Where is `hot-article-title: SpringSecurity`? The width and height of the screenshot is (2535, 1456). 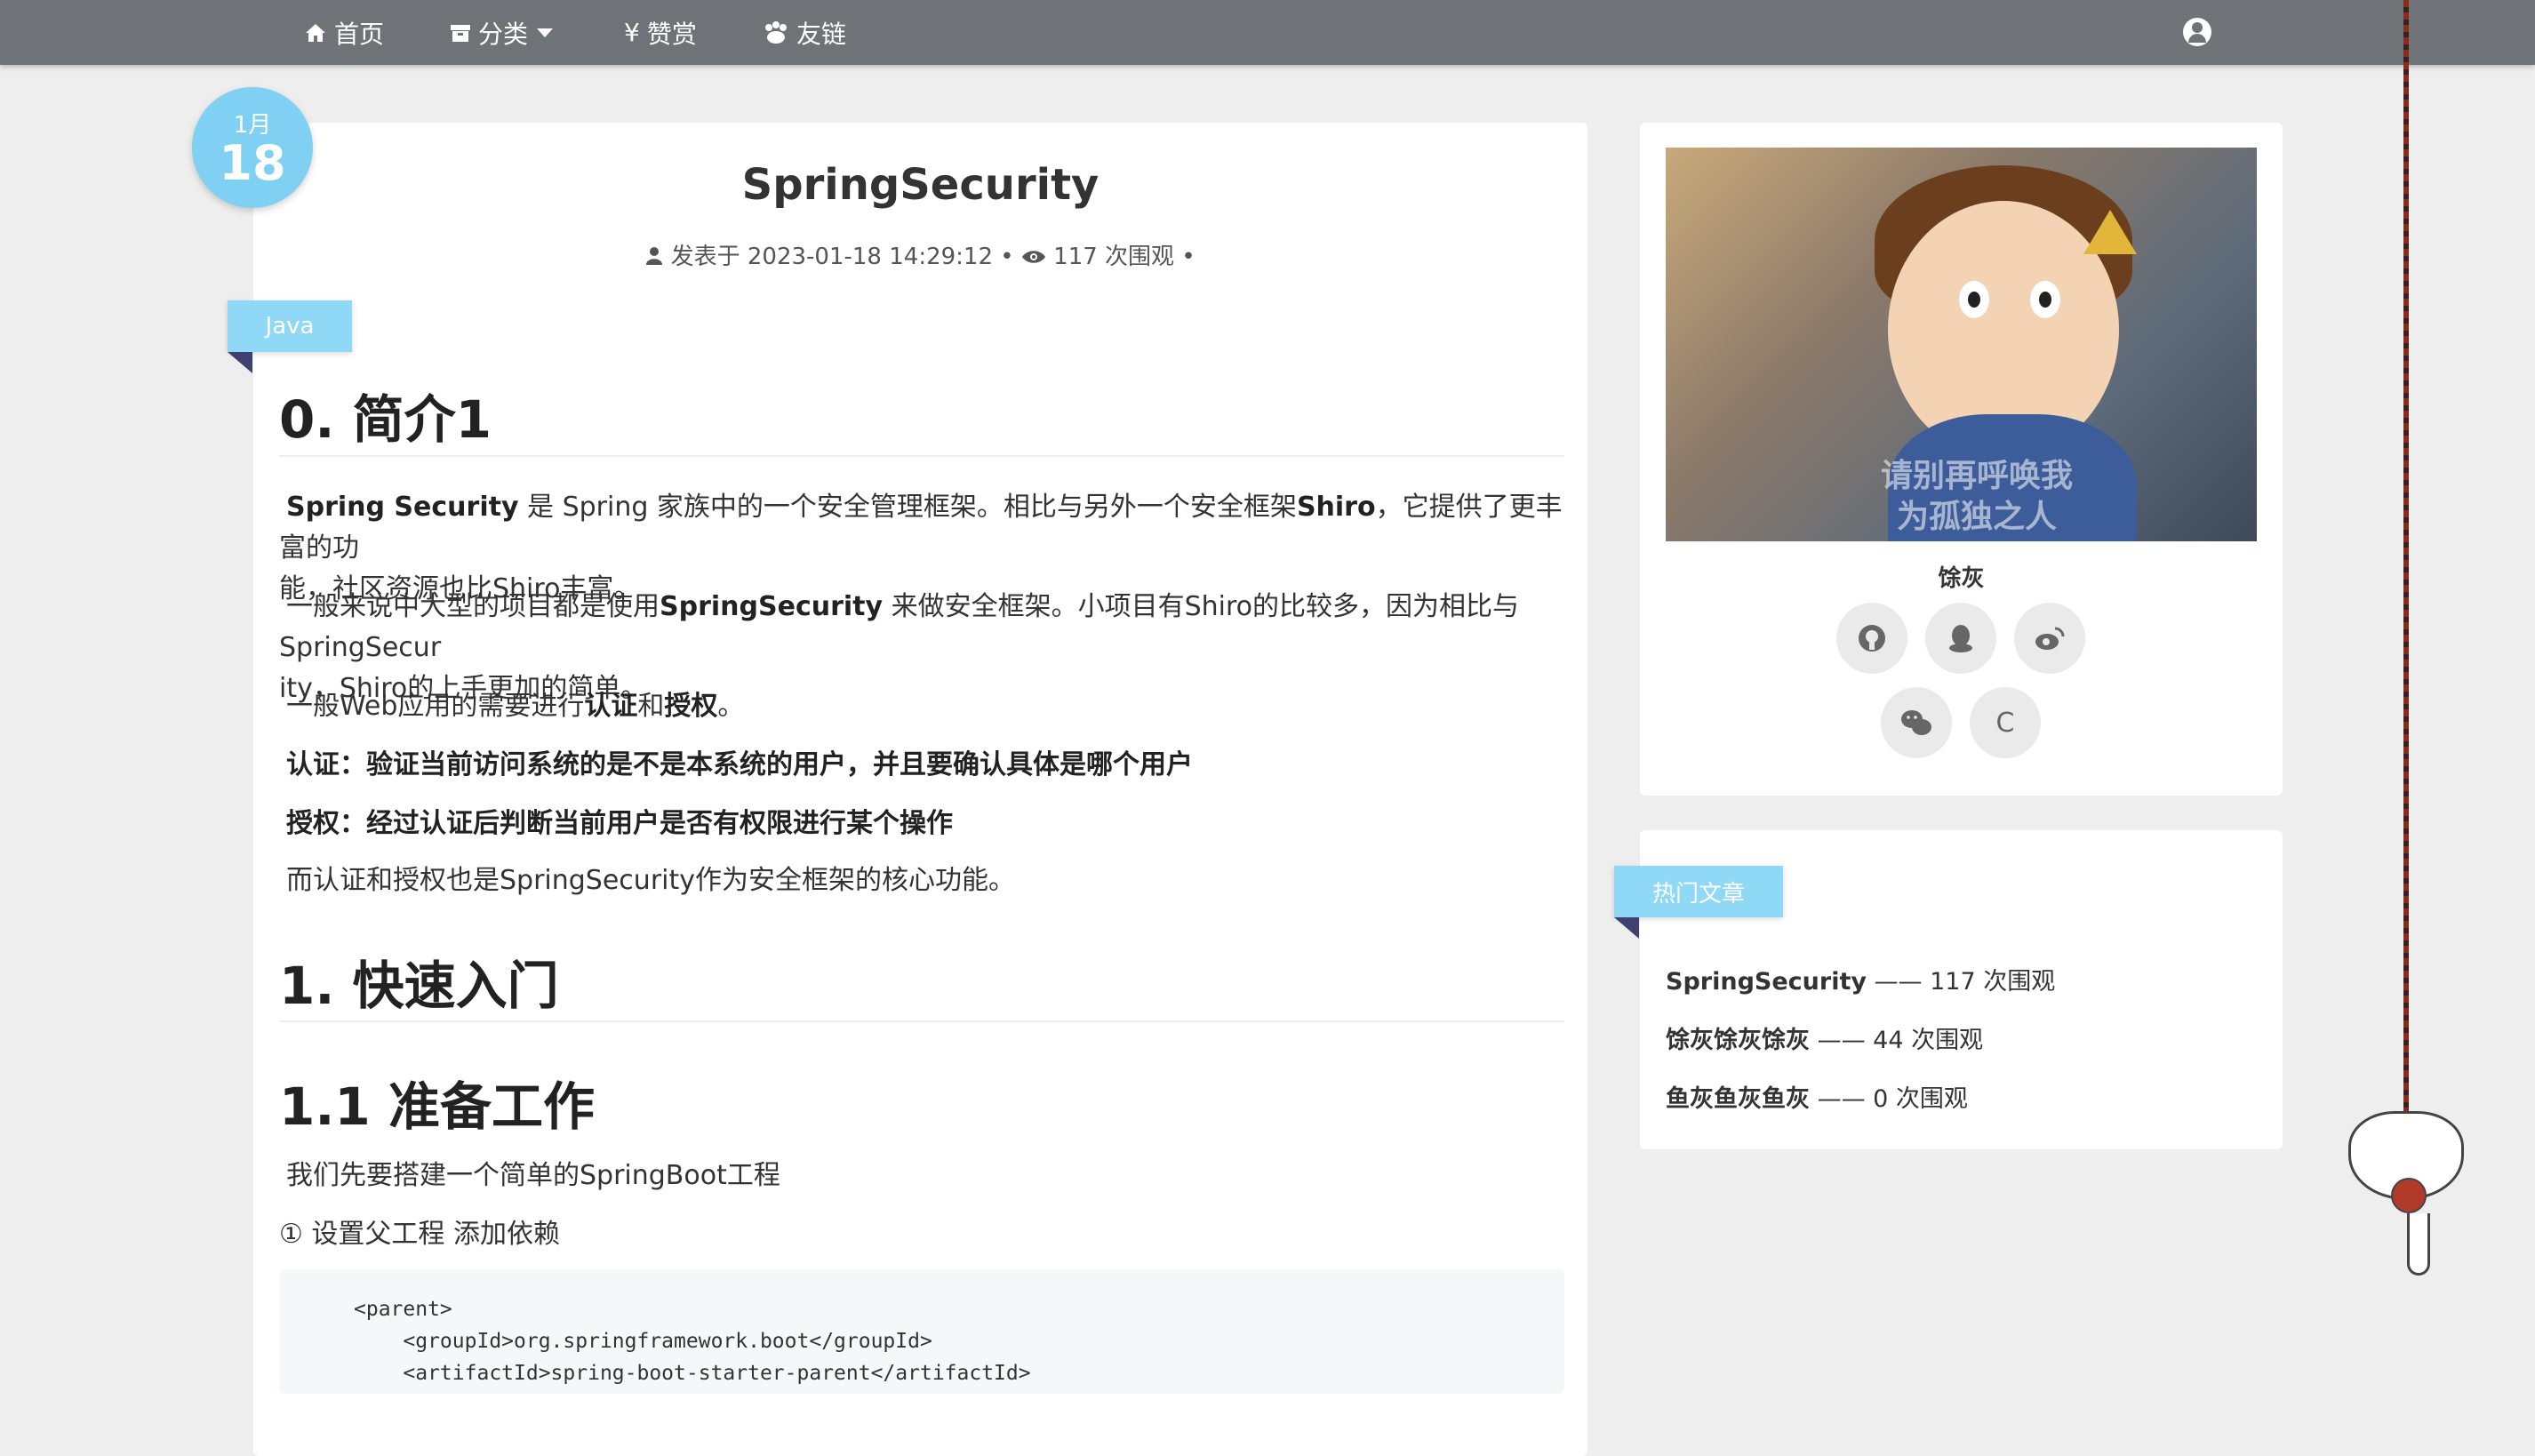 hot-article-title: SpringSecurity is located at coordinates (1766, 982).